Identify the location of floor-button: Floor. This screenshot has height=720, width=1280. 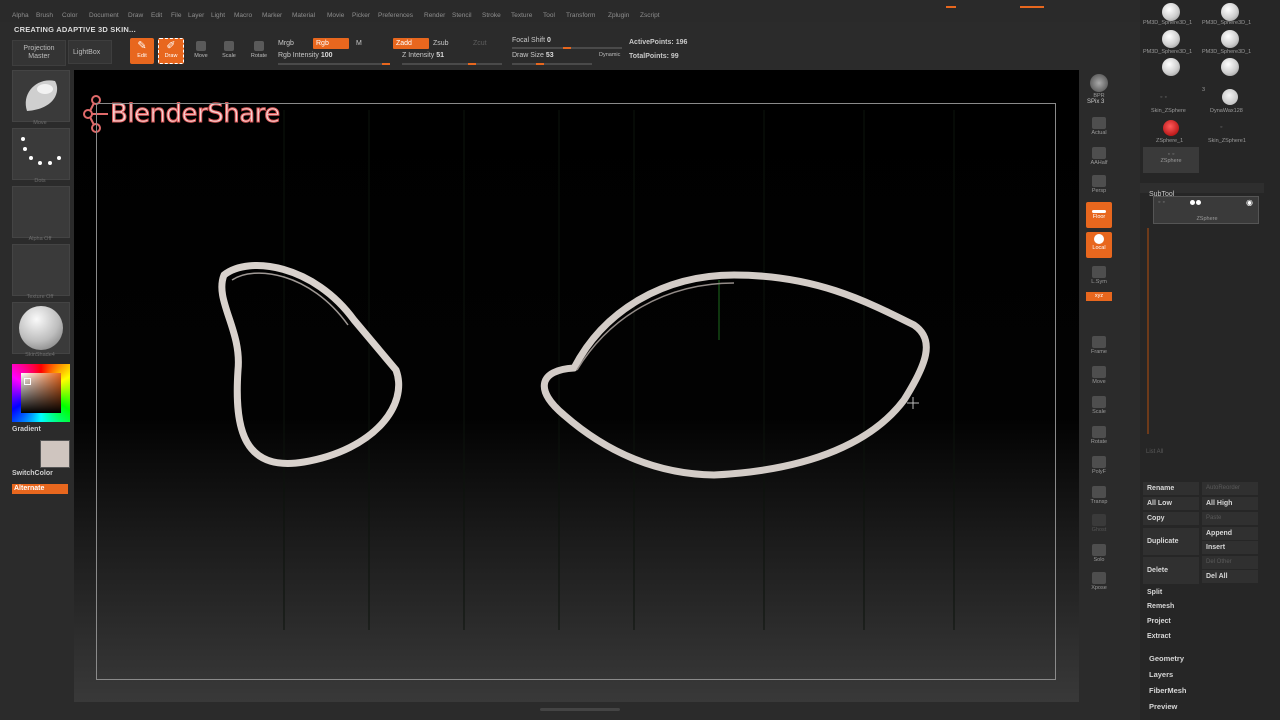
(1099, 215).